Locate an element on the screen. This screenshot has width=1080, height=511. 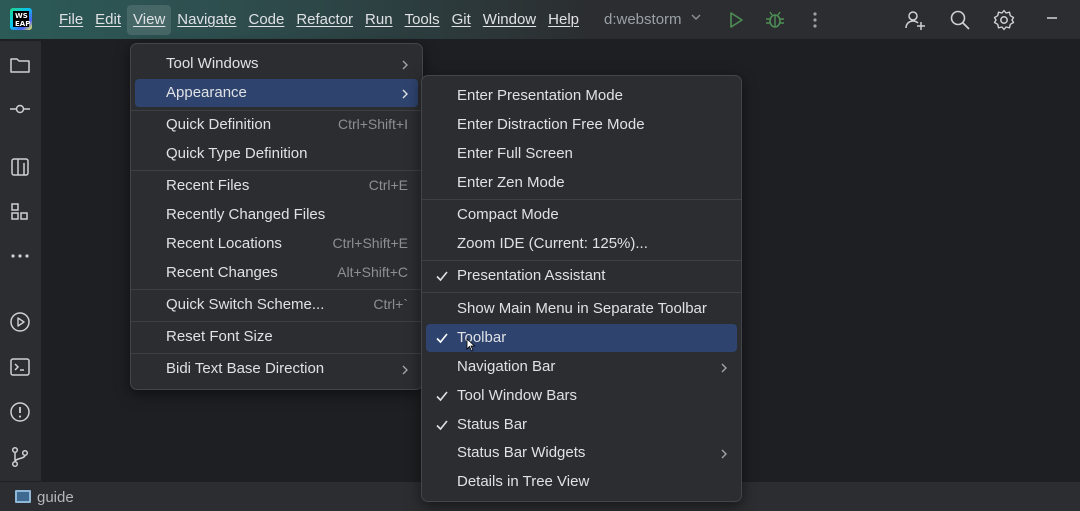
menu-item-recent-changes: Recent Changes Alt+Shift+C is located at coordinates (276, 273).